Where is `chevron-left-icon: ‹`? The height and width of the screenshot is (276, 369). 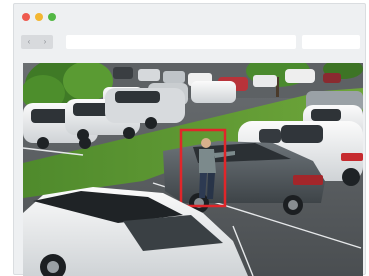 chevron-left-icon: ‹ is located at coordinates (29, 41).